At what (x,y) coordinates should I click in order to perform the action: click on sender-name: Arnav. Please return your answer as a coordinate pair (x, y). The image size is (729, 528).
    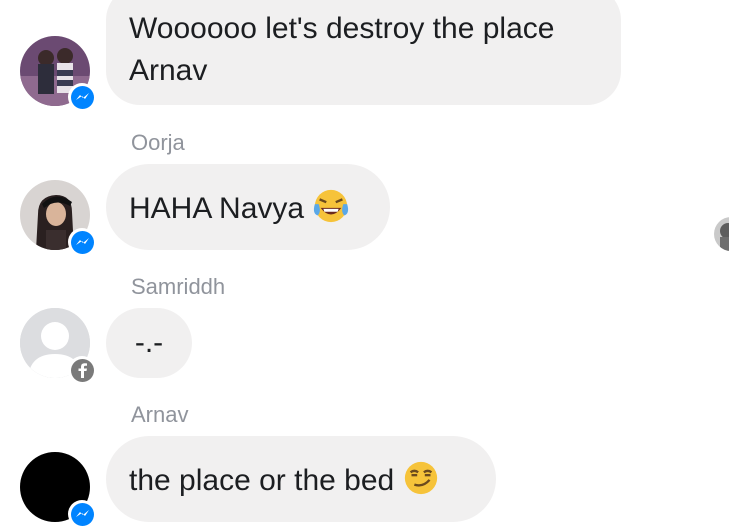
    Looking at the image, I should click on (160, 414).